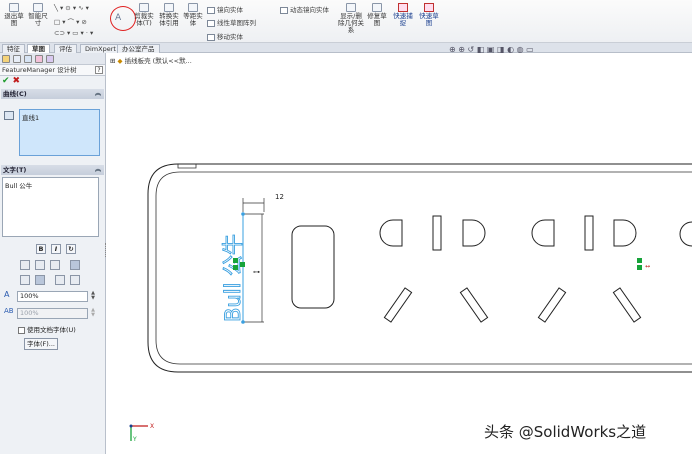 The image size is (692, 454). Describe the element at coordinates (377, 15) in the screenshot. I see `repair-sketch-button: 修复草图` at that location.